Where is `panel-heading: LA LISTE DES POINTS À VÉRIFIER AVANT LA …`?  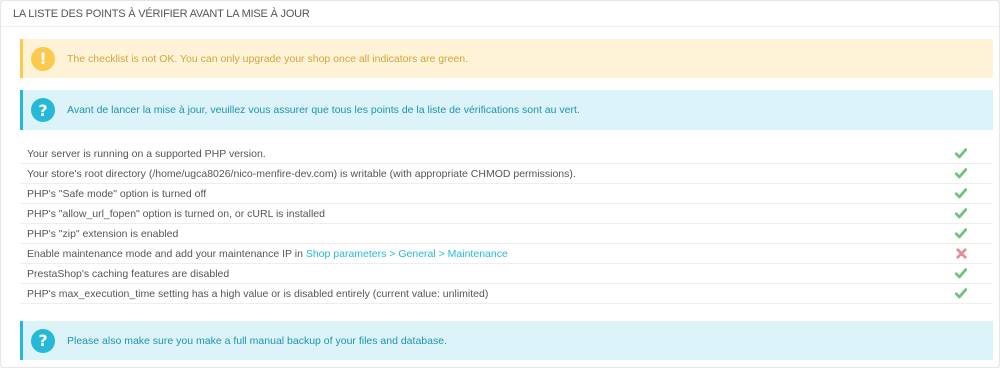
panel-heading: LA LISTE DES POINTS À VÉRIFIER AVANT LA … is located at coordinates (500, 14).